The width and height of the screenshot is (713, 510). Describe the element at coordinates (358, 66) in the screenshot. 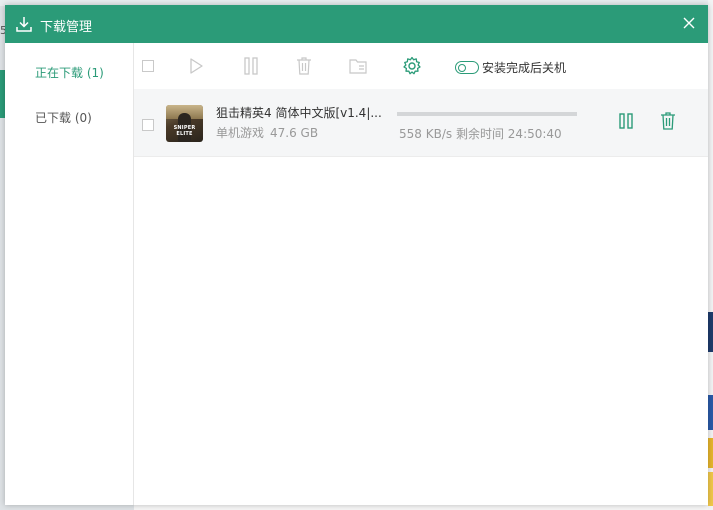

I see `folder-icon` at that location.